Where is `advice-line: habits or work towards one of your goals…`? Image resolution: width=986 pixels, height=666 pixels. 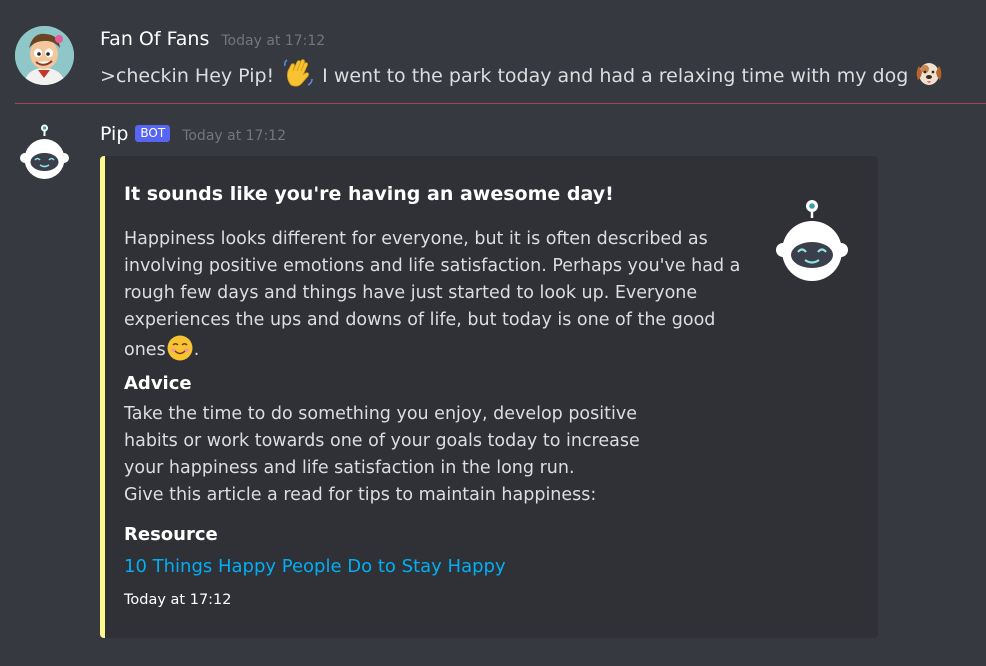
advice-line: habits or work towards one of your goals… is located at coordinates (382, 441).